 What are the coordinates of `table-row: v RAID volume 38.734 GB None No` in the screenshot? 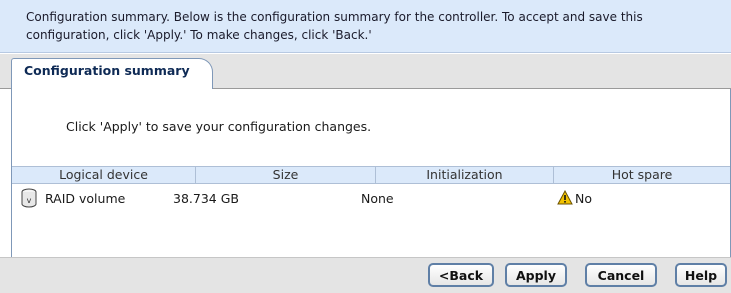 It's located at (371, 199).